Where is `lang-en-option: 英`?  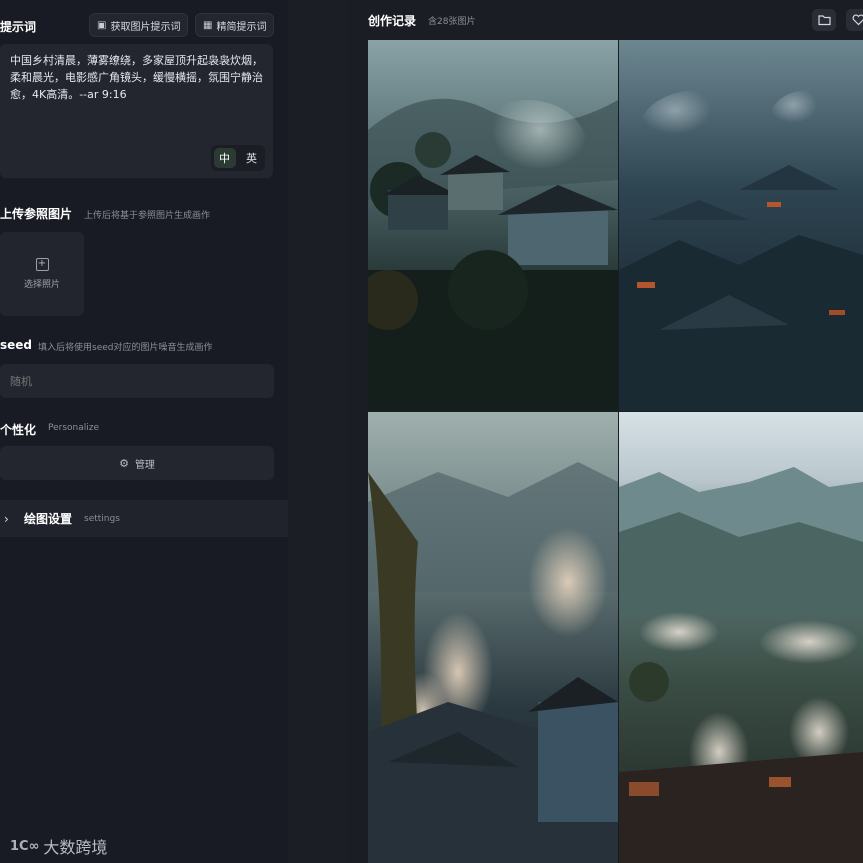
lang-en-option: 英 is located at coordinates (252, 158).